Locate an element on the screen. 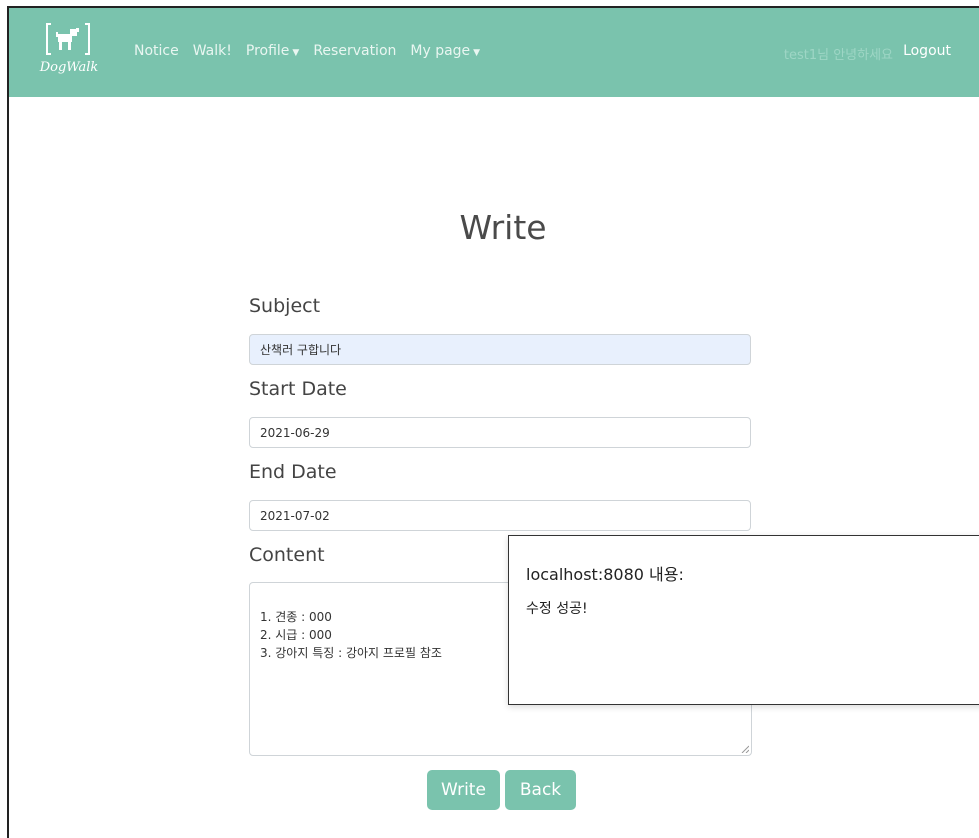 The width and height of the screenshot is (979, 838). nav-item-profile: Profile ▼ is located at coordinates (272, 51).